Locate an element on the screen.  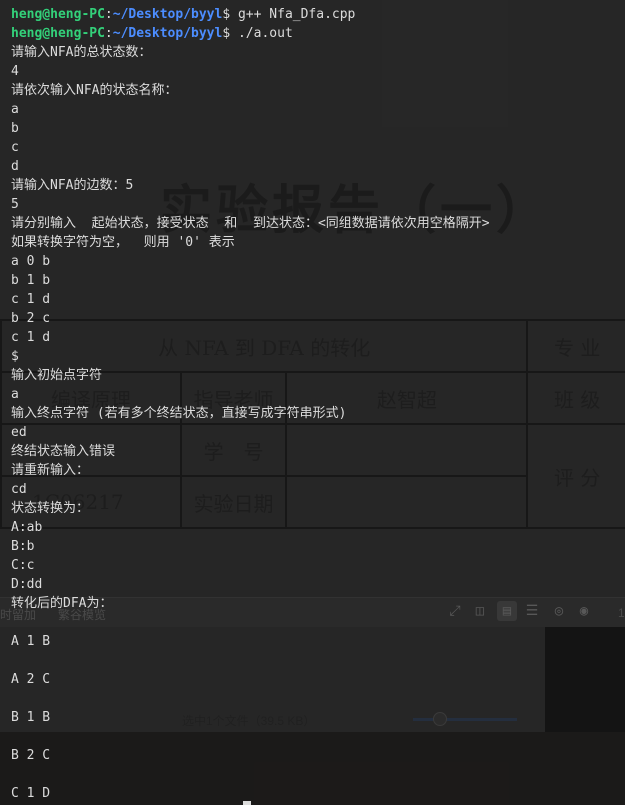
terminal-cursor is located at coordinates (247, 803).